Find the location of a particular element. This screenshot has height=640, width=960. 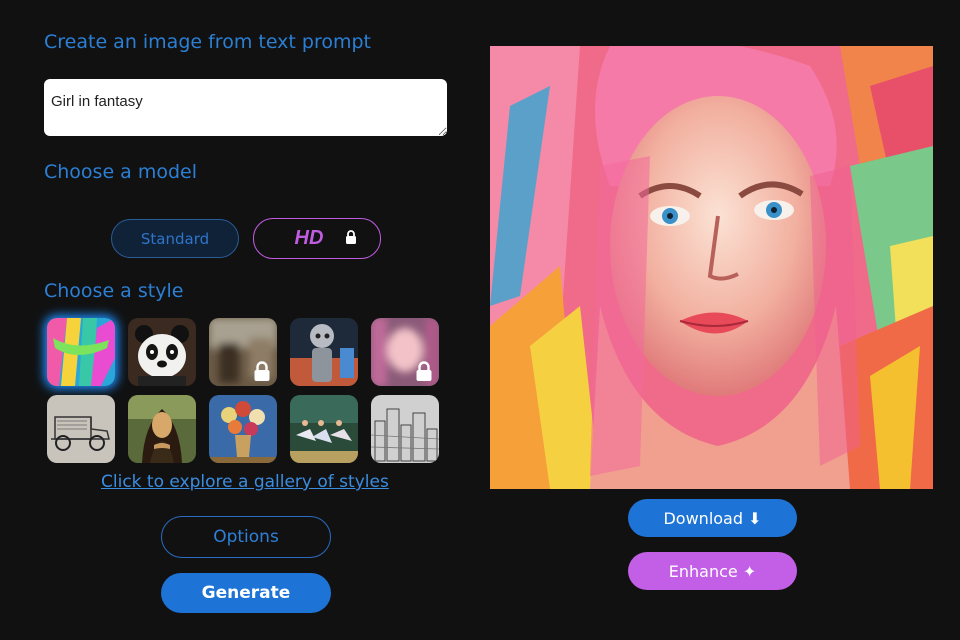

style-tile-ballerinas is located at coordinates (324, 429).